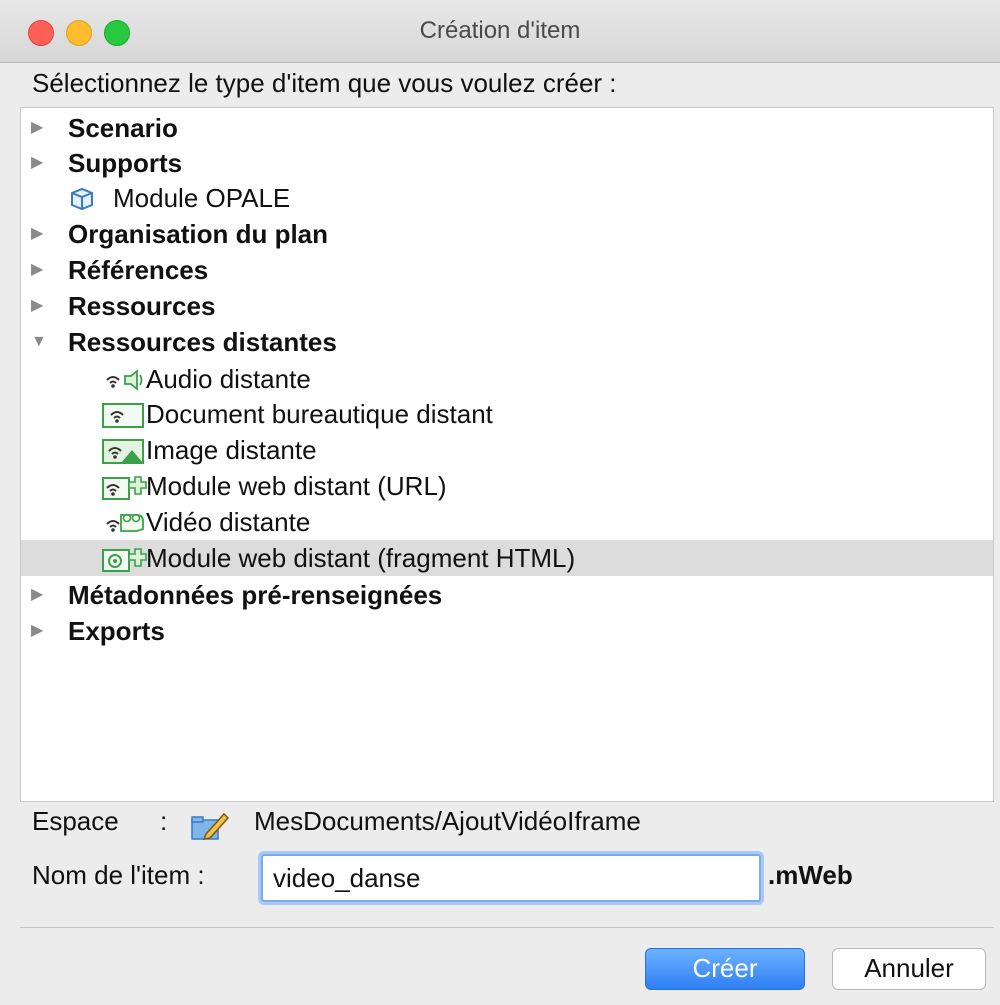 This screenshot has width=1000, height=1005. Describe the element at coordinates (507, 450) in the screenshot. I see `tree-node-image-distante: Image distante` at that location.